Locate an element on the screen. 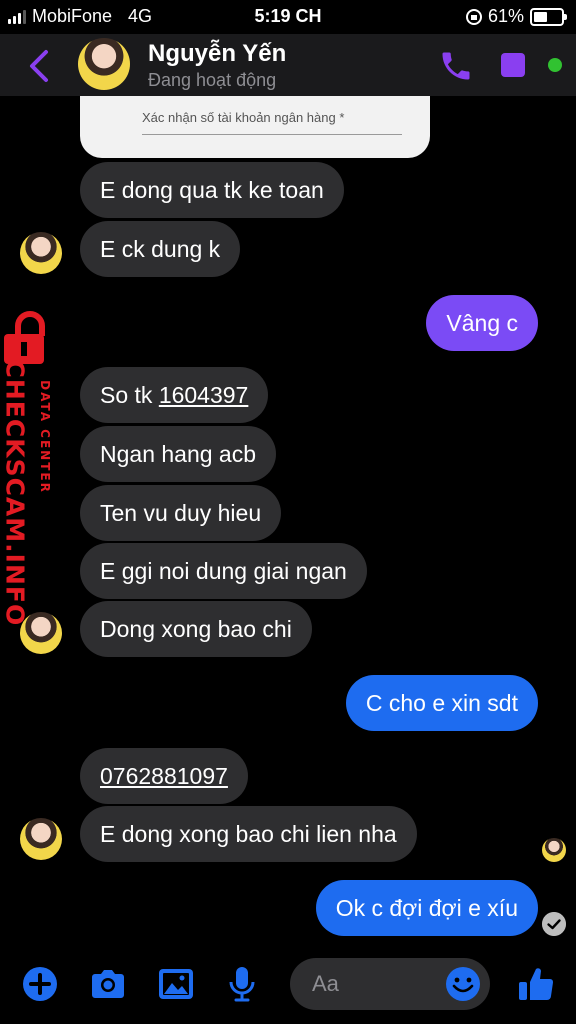  status-right: 61% is located at coordinates (516, 16).